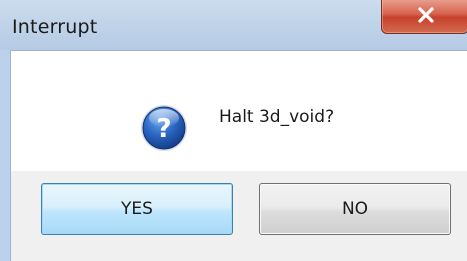  What do you see at coordinates (277, 117) in the screenshot?
I see `dialog-message: Halt 3d_void?` at bounding box center [277, 117].